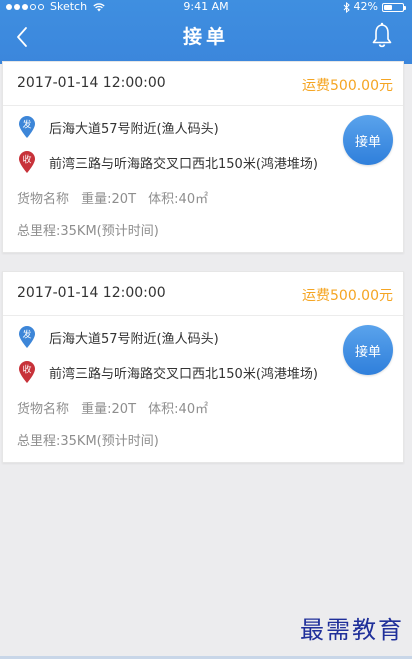 The image size is (412, 659). I want to click on watermark-text: 最需教育, so click(352, 630).